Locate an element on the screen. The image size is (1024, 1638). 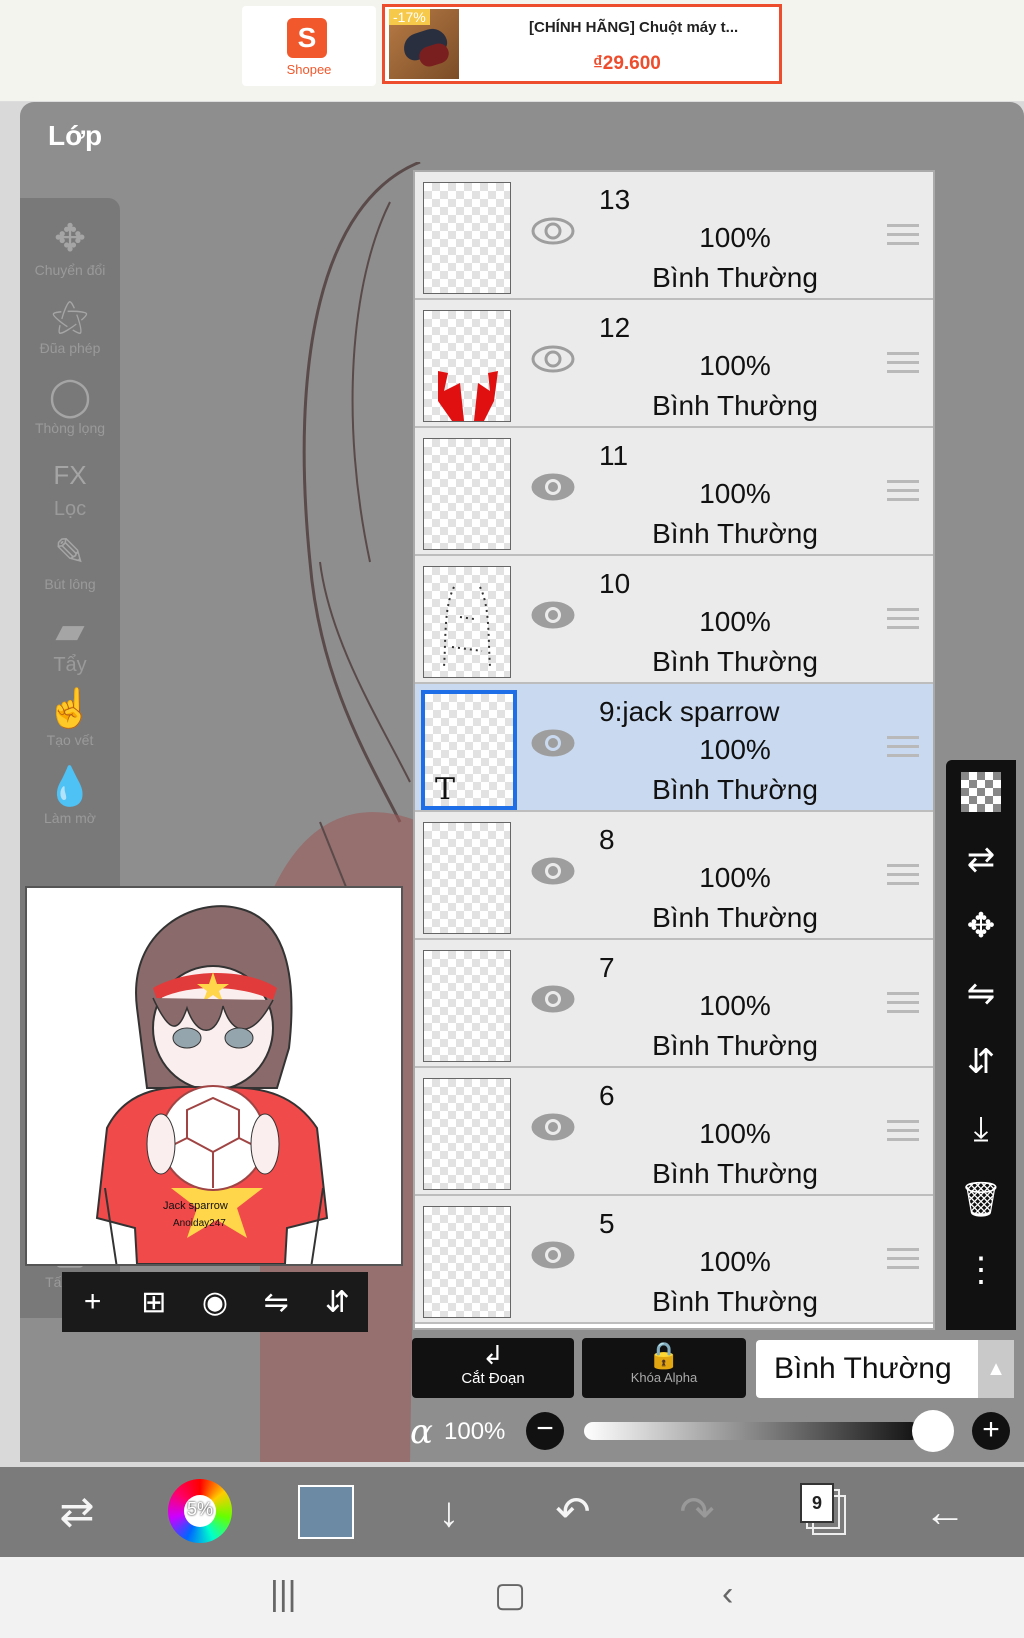
layer-flip-horizontal-button: ⇋ is located at coordinates (981, 994).